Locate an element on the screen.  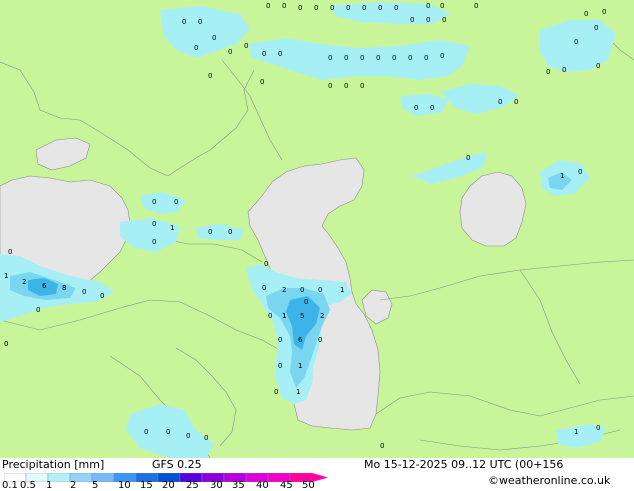
scale-tick-label: 5 is located at coordinates (95, 485).